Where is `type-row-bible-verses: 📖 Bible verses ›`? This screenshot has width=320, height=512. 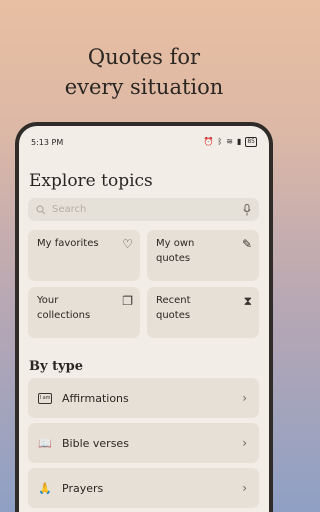 type-row-bible-verses: 📖 Bible verses › is located at coordinates (143, 443).